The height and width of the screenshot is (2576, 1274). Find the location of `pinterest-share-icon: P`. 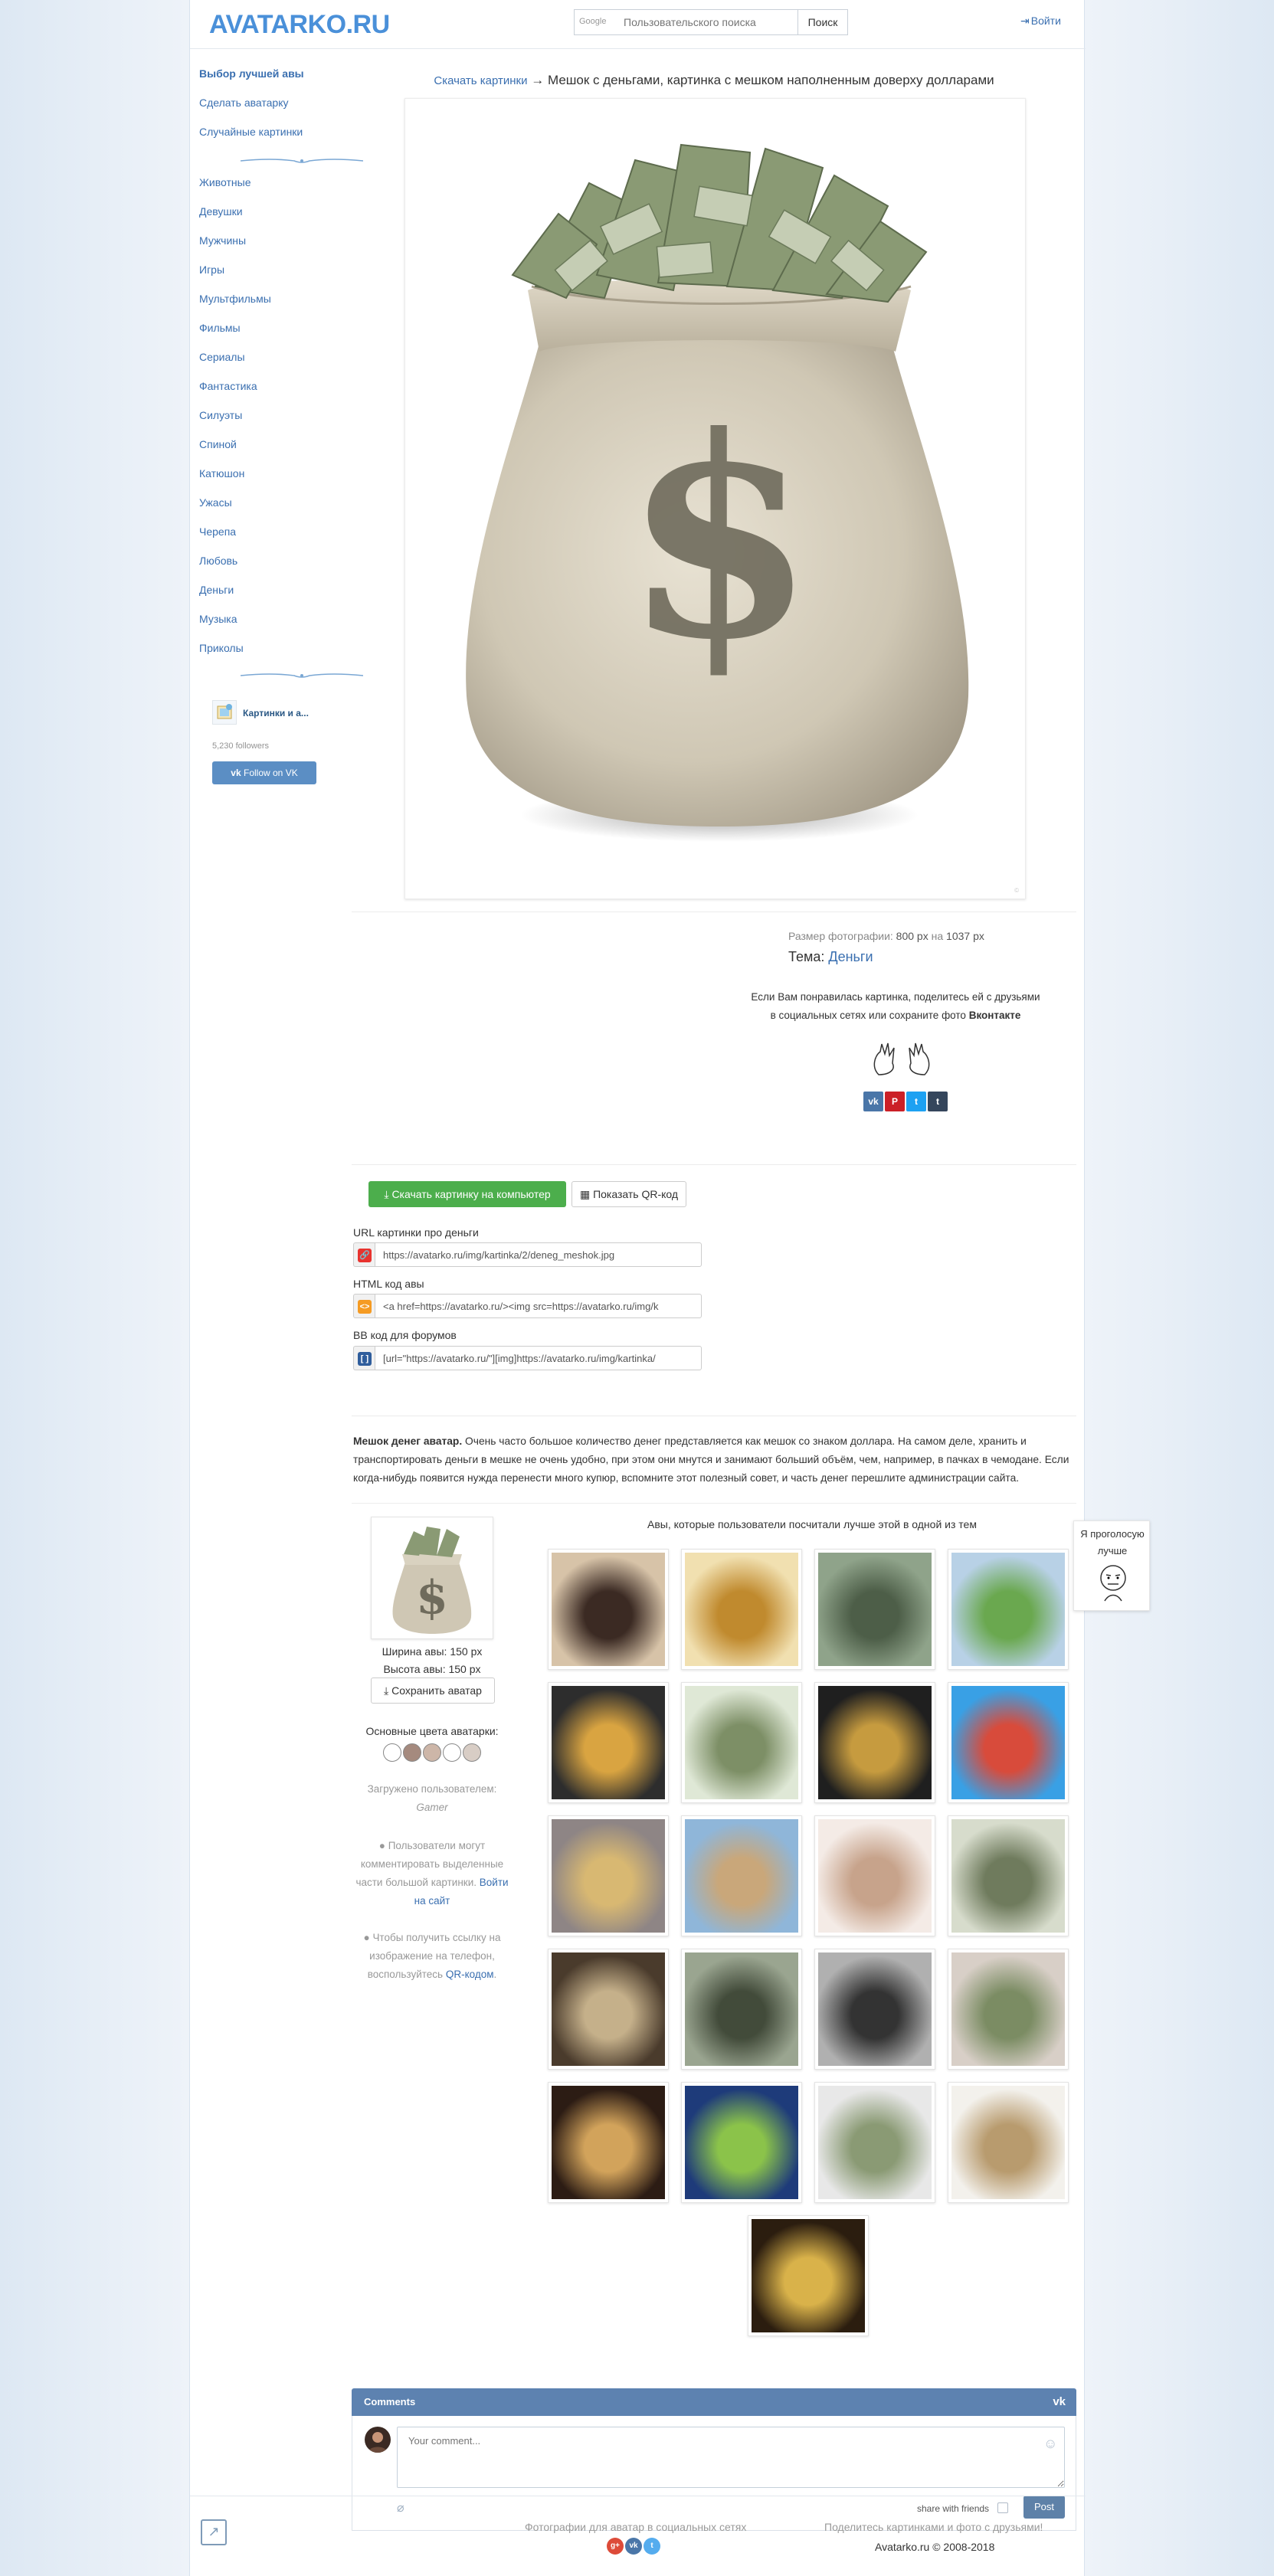

pinterest-share-icon: P is located at coordinates (895, 1101).